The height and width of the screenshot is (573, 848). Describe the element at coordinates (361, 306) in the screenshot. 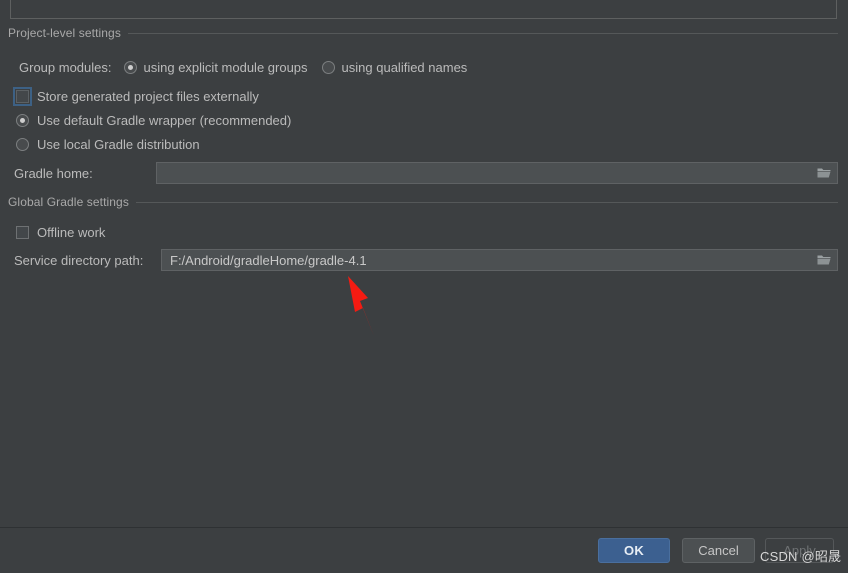

I see `annotation-arrow-icon` at that location.